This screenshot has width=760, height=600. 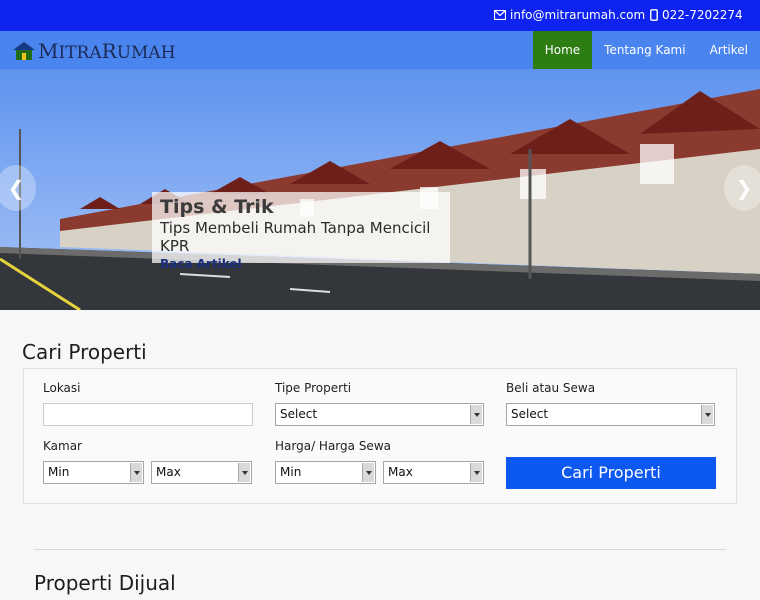 What do you see at coordinates (217, 207) in the screenshot?
I see `caption-title: Tips & Trik` at bounding box center [217, 207].